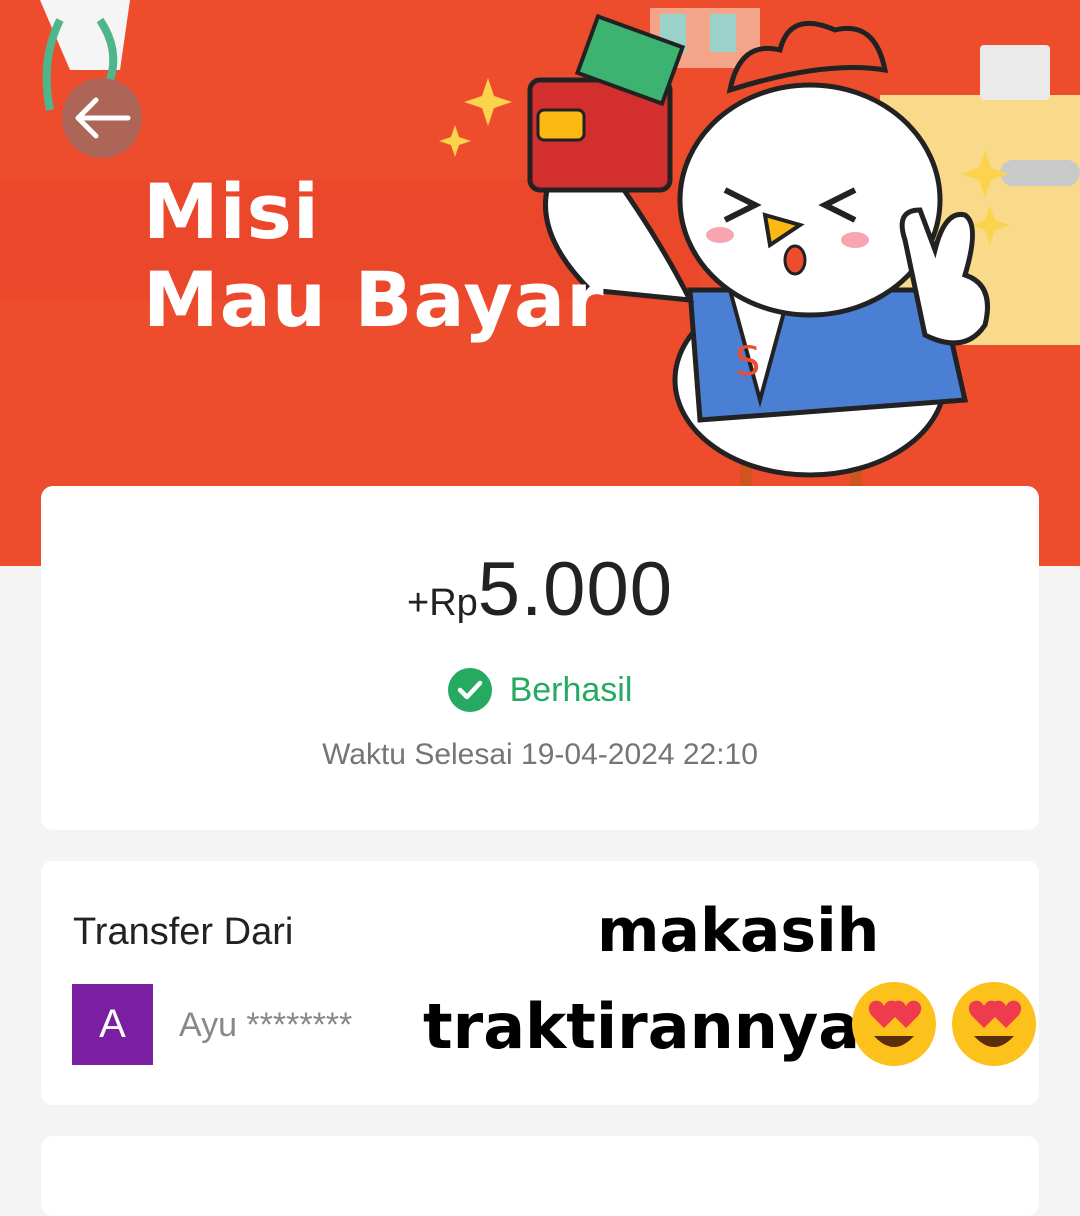 The height and width of the screenshot is (1216, 1080). I want to click on status-row: Berhasil, so click(540, 690).